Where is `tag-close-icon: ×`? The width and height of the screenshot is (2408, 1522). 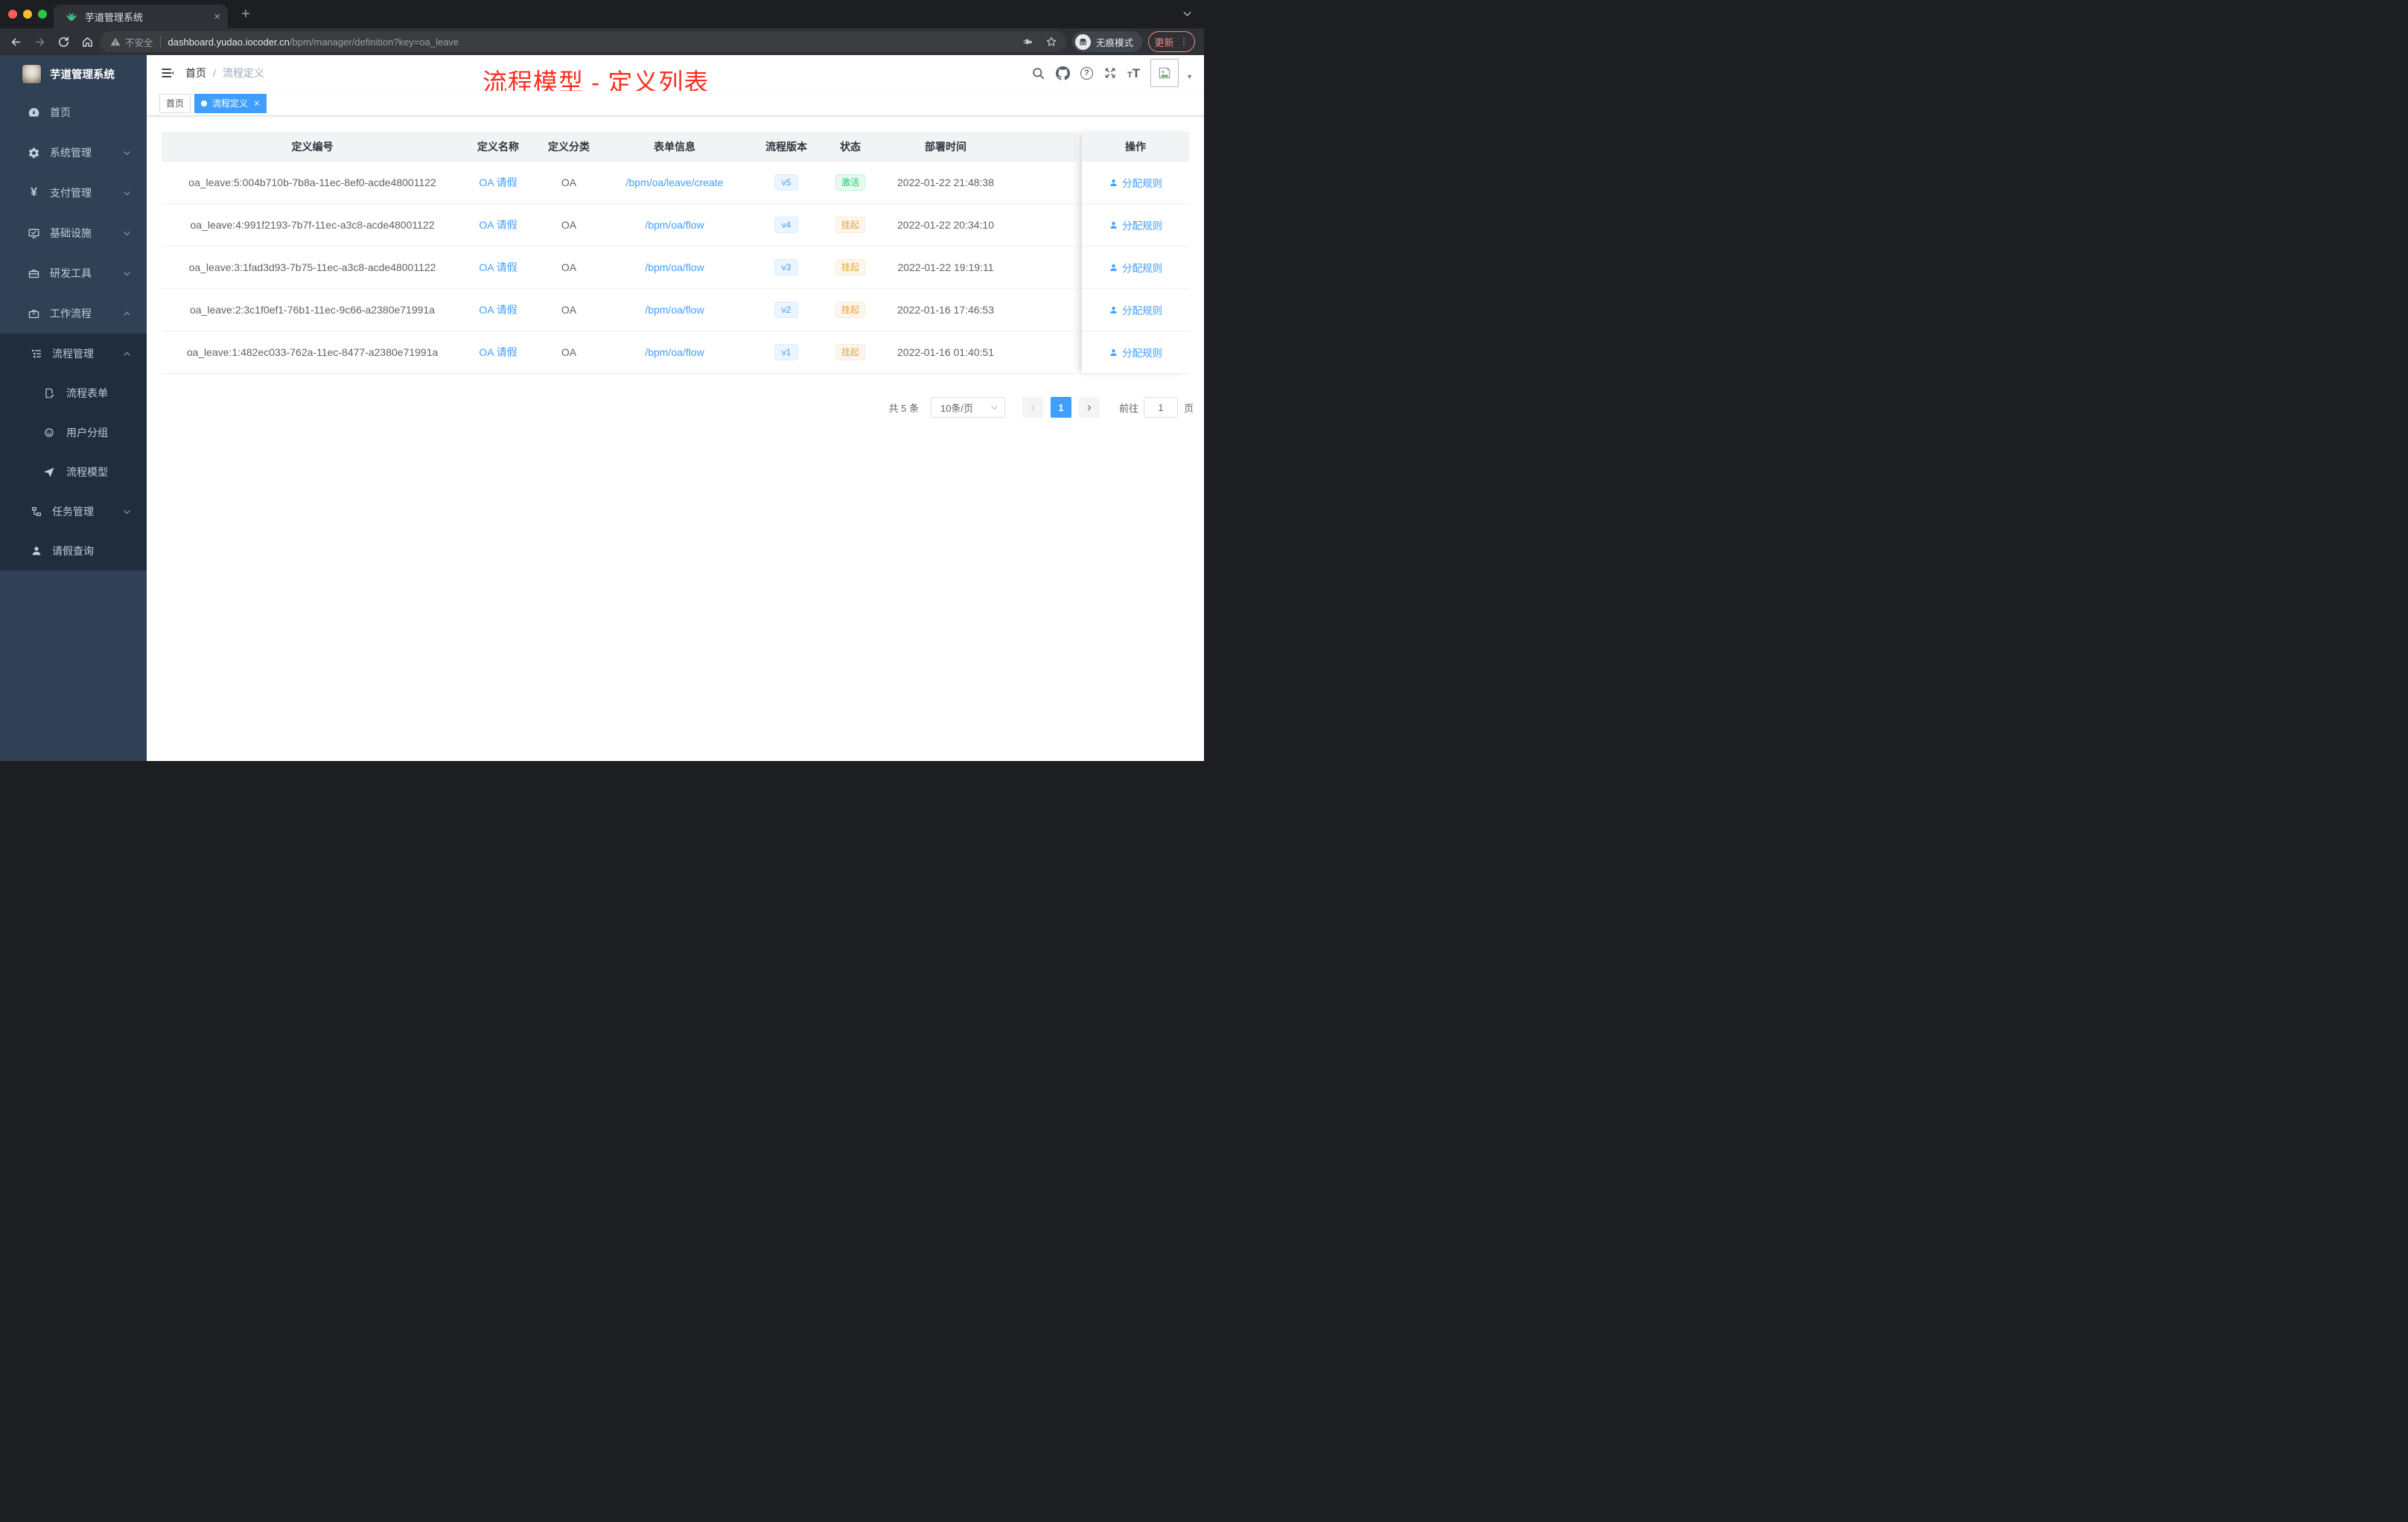 tag-close-icon: × is located at coordinates (257, 103).